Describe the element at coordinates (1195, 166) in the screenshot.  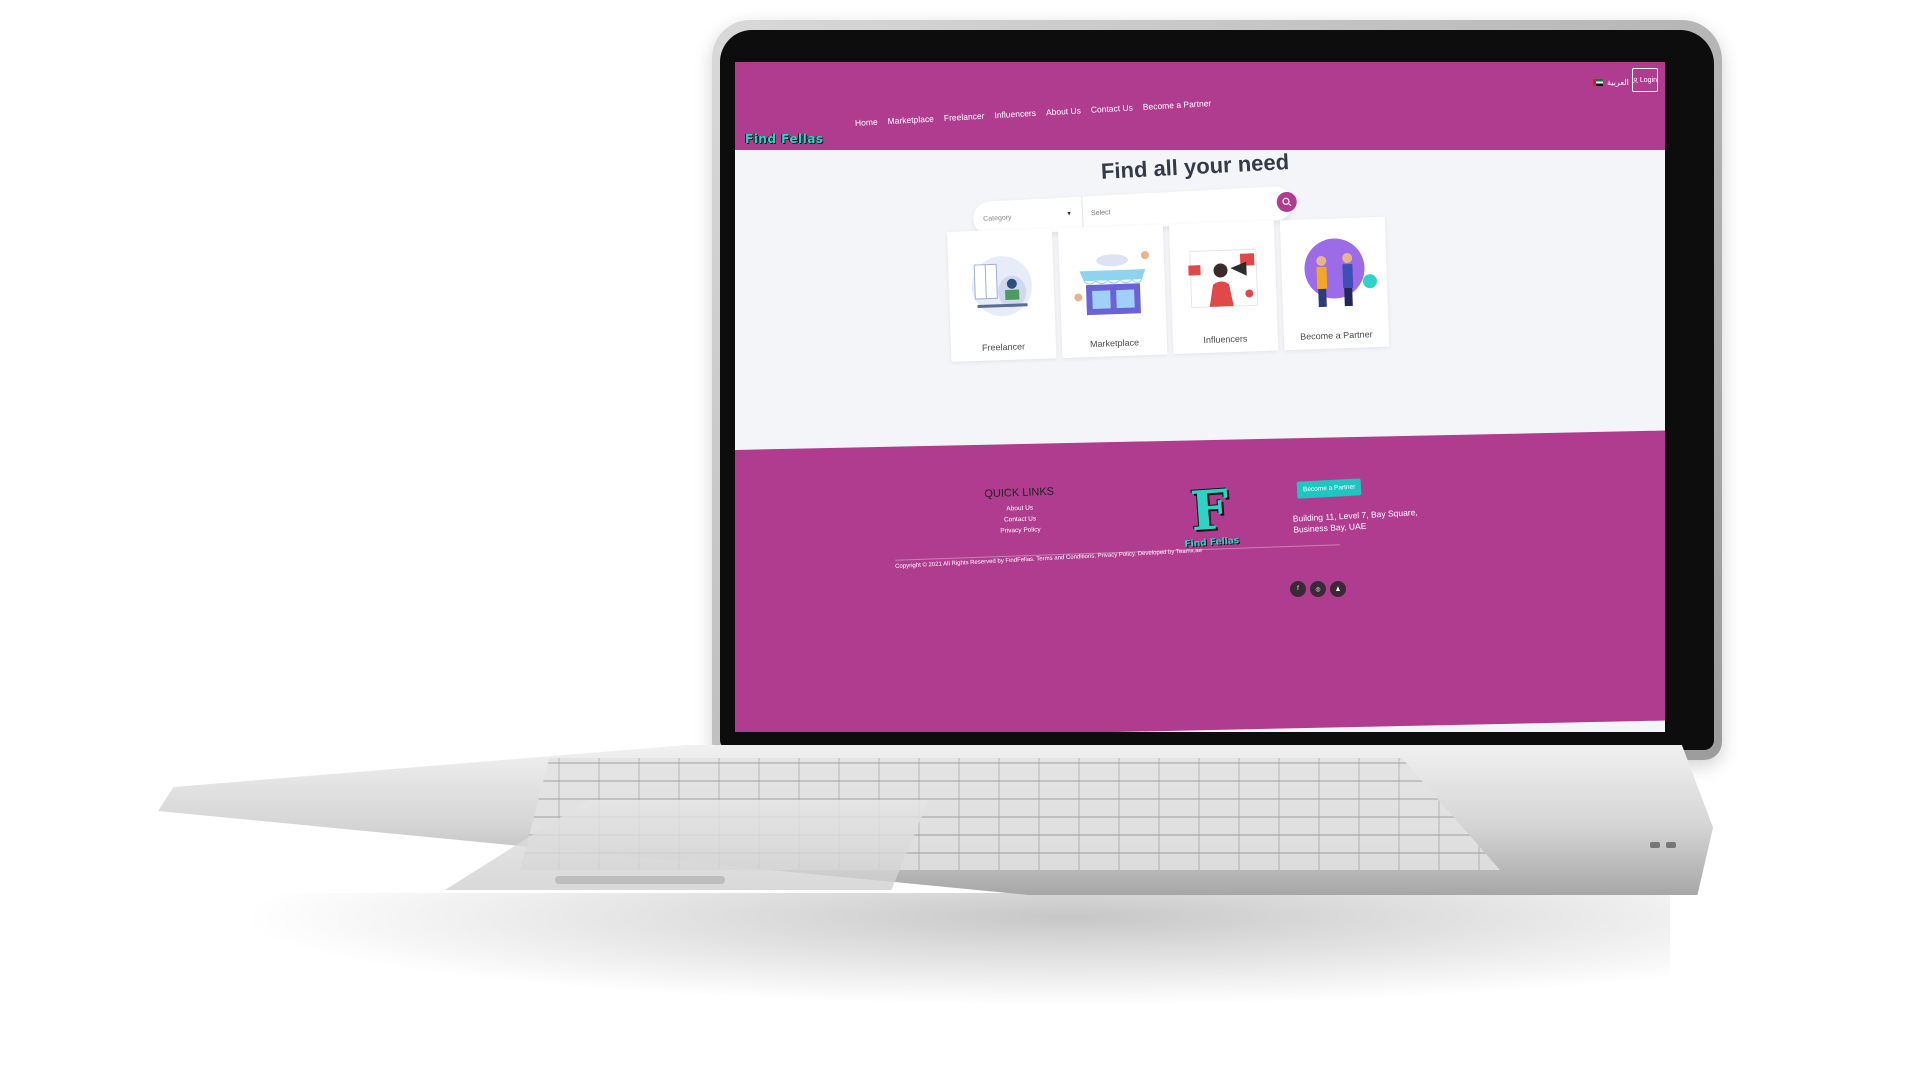
I see `hero-title: Find all your need` at that location.